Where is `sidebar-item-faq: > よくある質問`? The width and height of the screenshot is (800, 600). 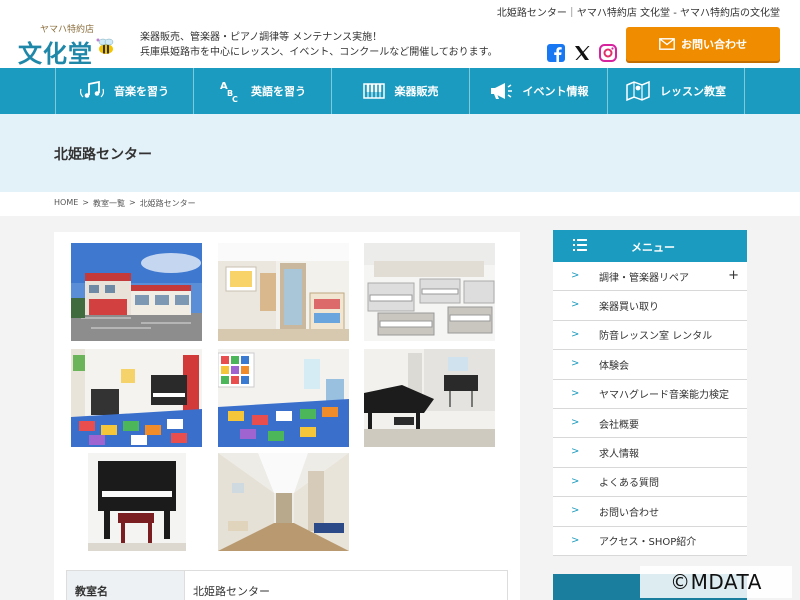 sidebar-item-faq: > よくある質問 is located at coordinates (650, 483).